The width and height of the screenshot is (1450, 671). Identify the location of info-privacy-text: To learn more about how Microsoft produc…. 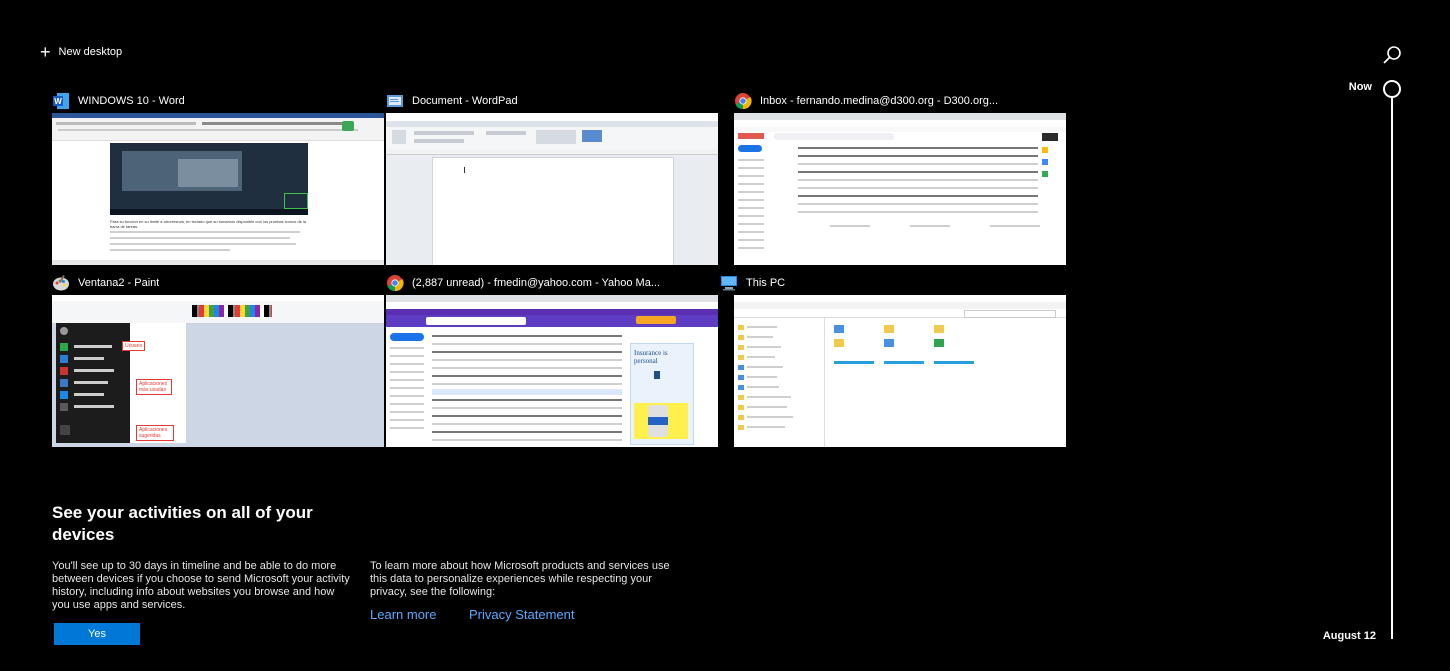
(520, 579).